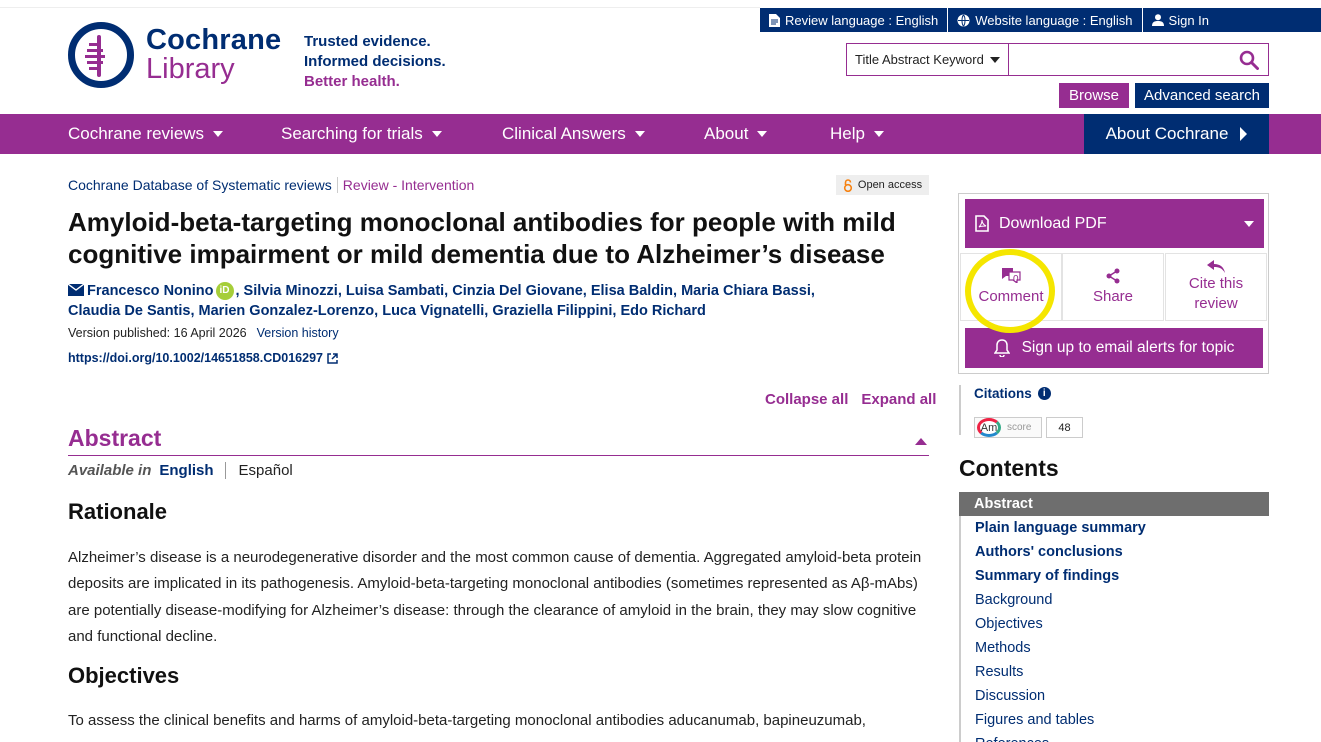 The height and width of the screenshot is (742, 1321). I want to click on email-alerts-label: Sign up to email alerts for topic, so click(1128, 347).